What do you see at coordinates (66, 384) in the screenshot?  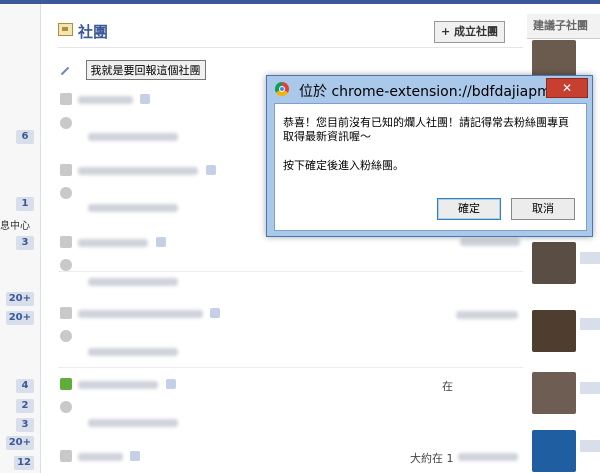 I see `check-icon` at bounding box center [66, 384].